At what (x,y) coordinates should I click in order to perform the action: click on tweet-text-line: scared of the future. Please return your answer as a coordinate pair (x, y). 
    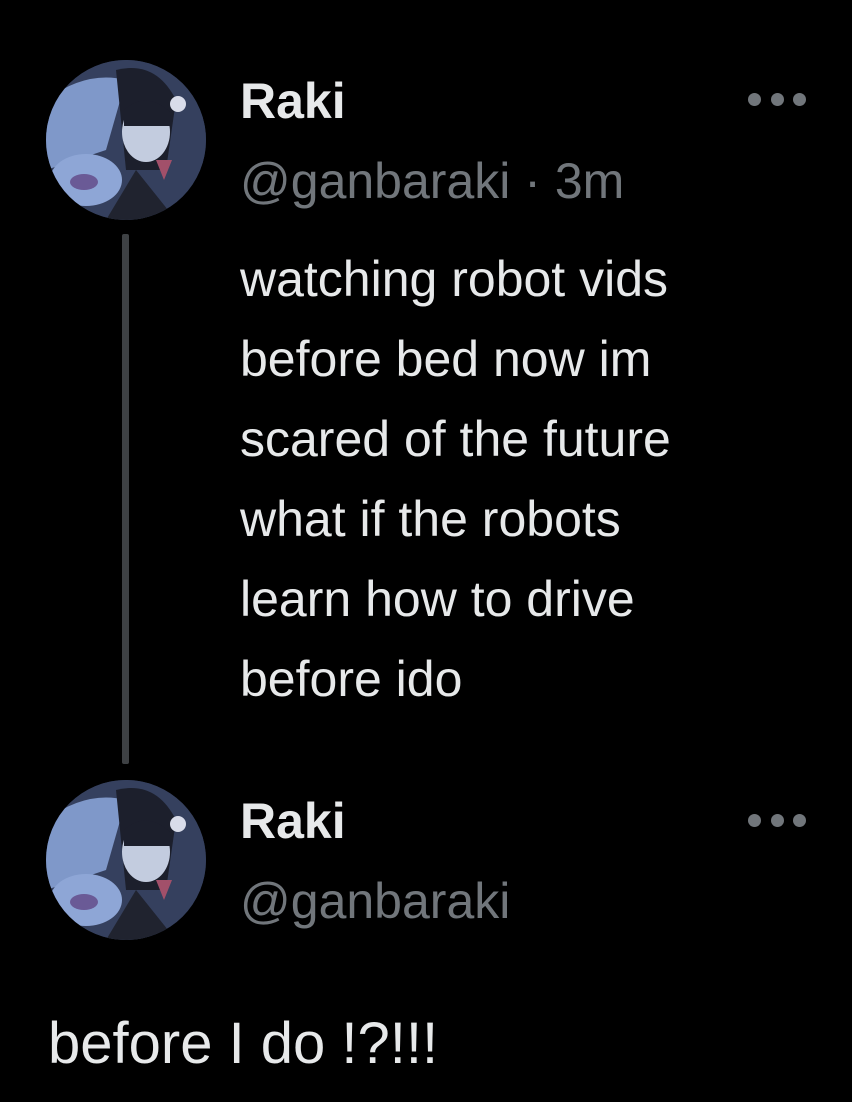
    Looking at the image, I should click on (455, 439).